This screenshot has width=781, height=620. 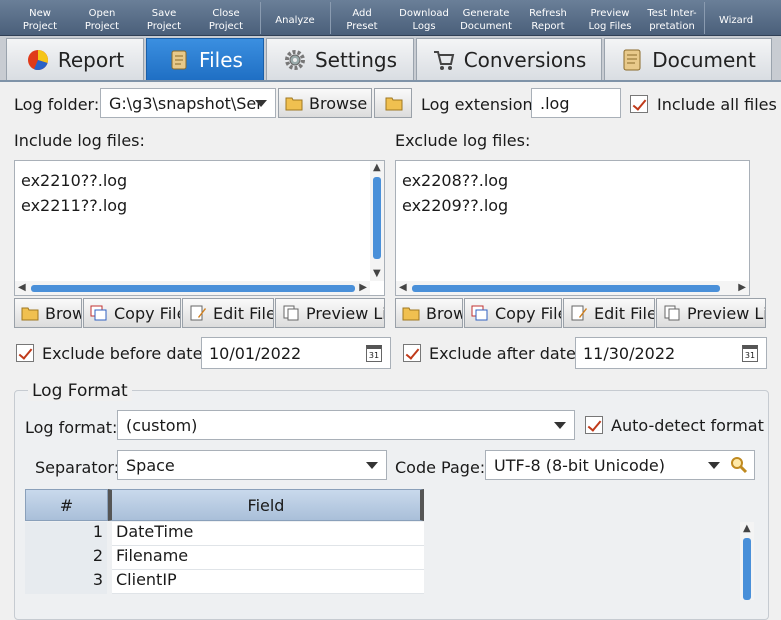 What do you see at coordinates (40, 18) in the screenshot?
I see `new-project-button: New Project` at bounding box center [40, 18].